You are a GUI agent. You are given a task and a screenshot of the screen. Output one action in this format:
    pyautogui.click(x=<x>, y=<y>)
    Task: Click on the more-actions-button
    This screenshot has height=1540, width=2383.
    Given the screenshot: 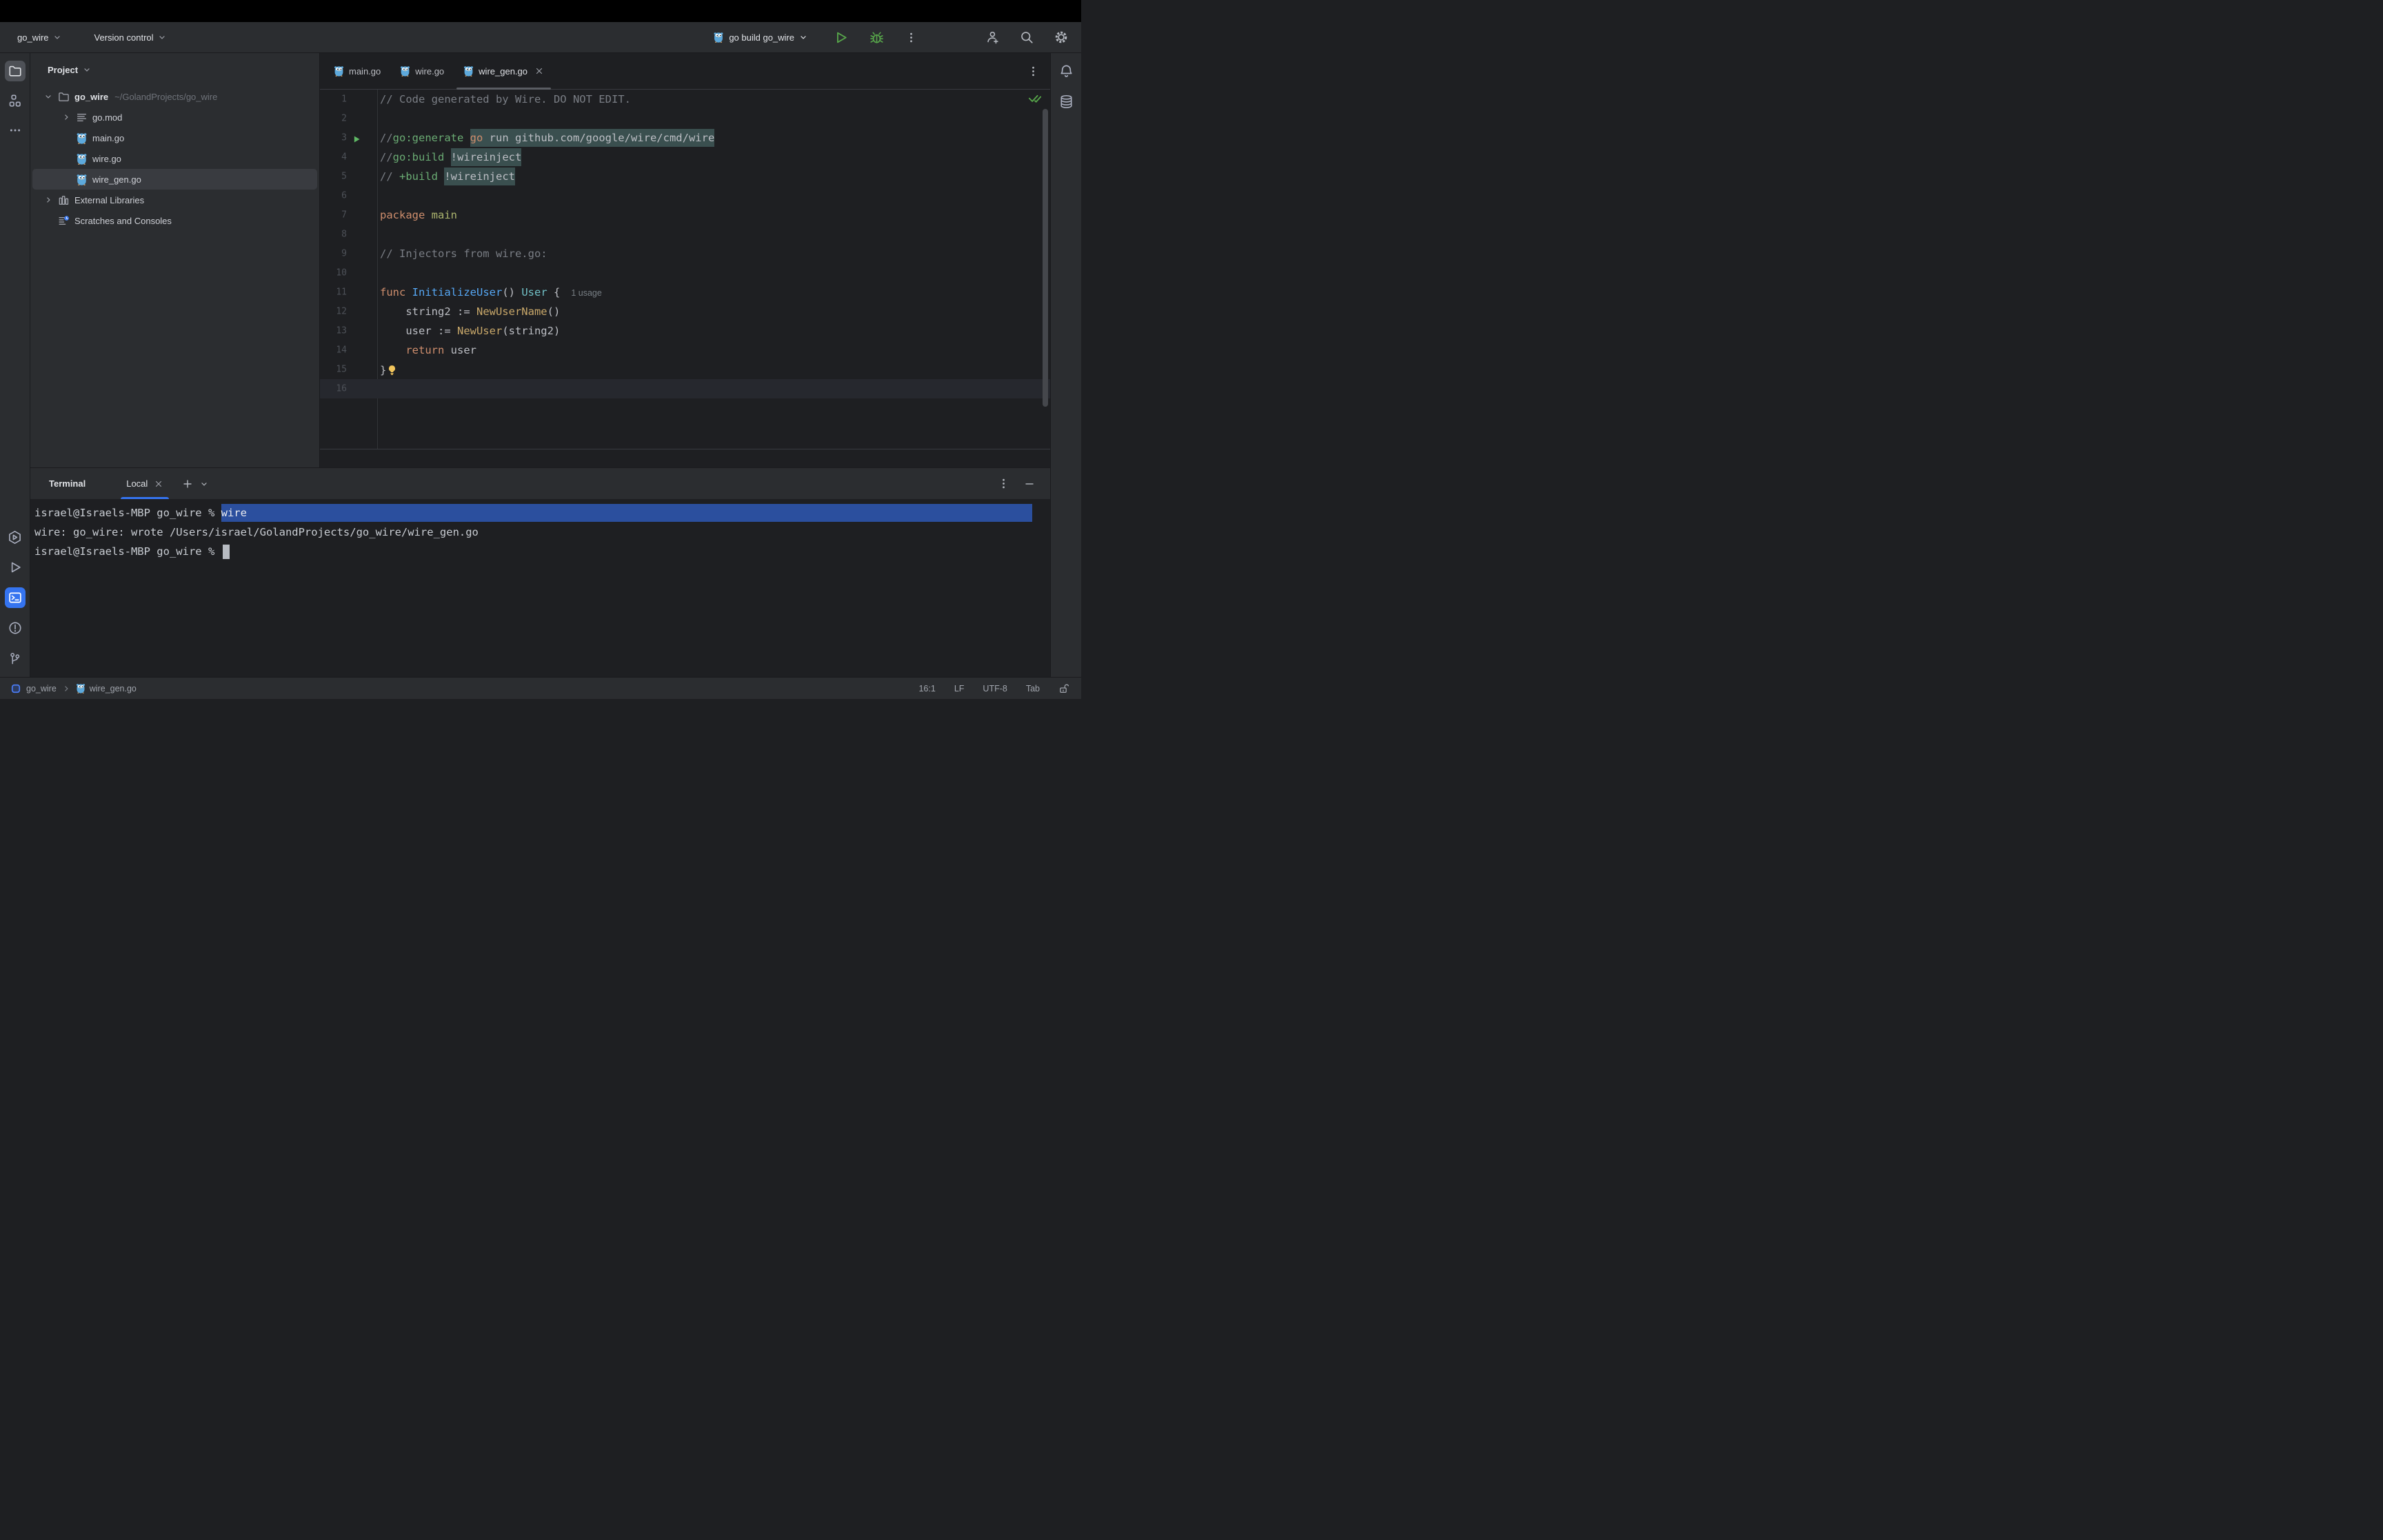 What is the action you would take?
    pyautogui.click(x=911, y=38)
    